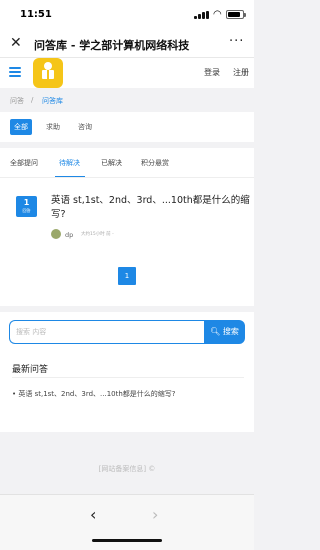 Image resolution: width=320 pixels, height=550 pixels. I want to click on avatar, so click(56, 234).